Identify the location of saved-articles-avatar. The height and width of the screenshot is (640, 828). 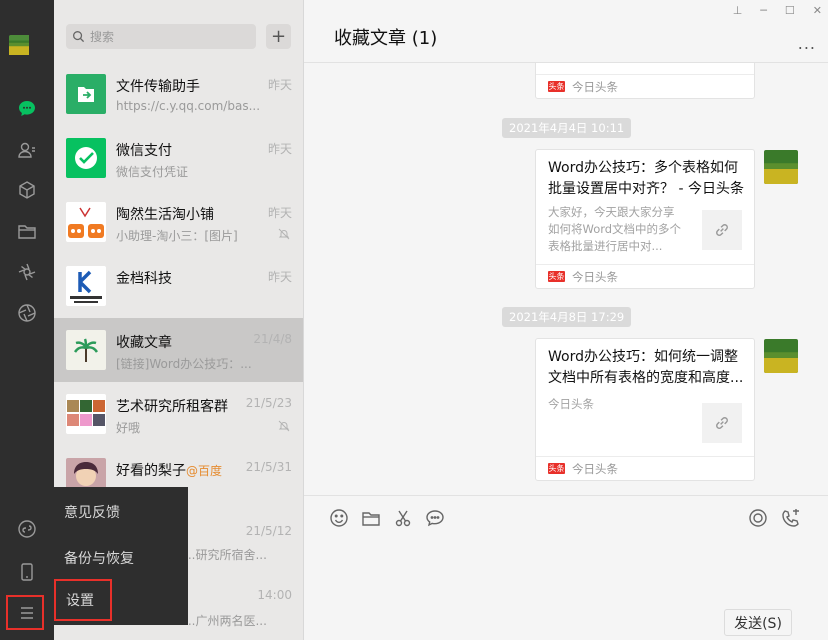
(86, 350).